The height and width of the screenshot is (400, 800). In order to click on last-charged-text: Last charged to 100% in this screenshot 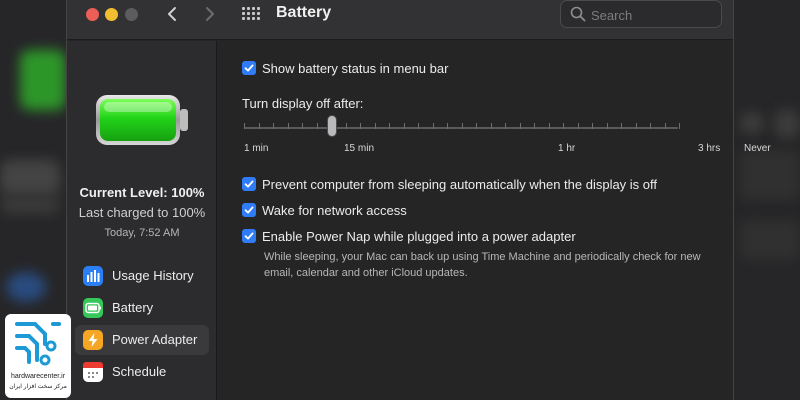, I will do `click(142, 212)`.